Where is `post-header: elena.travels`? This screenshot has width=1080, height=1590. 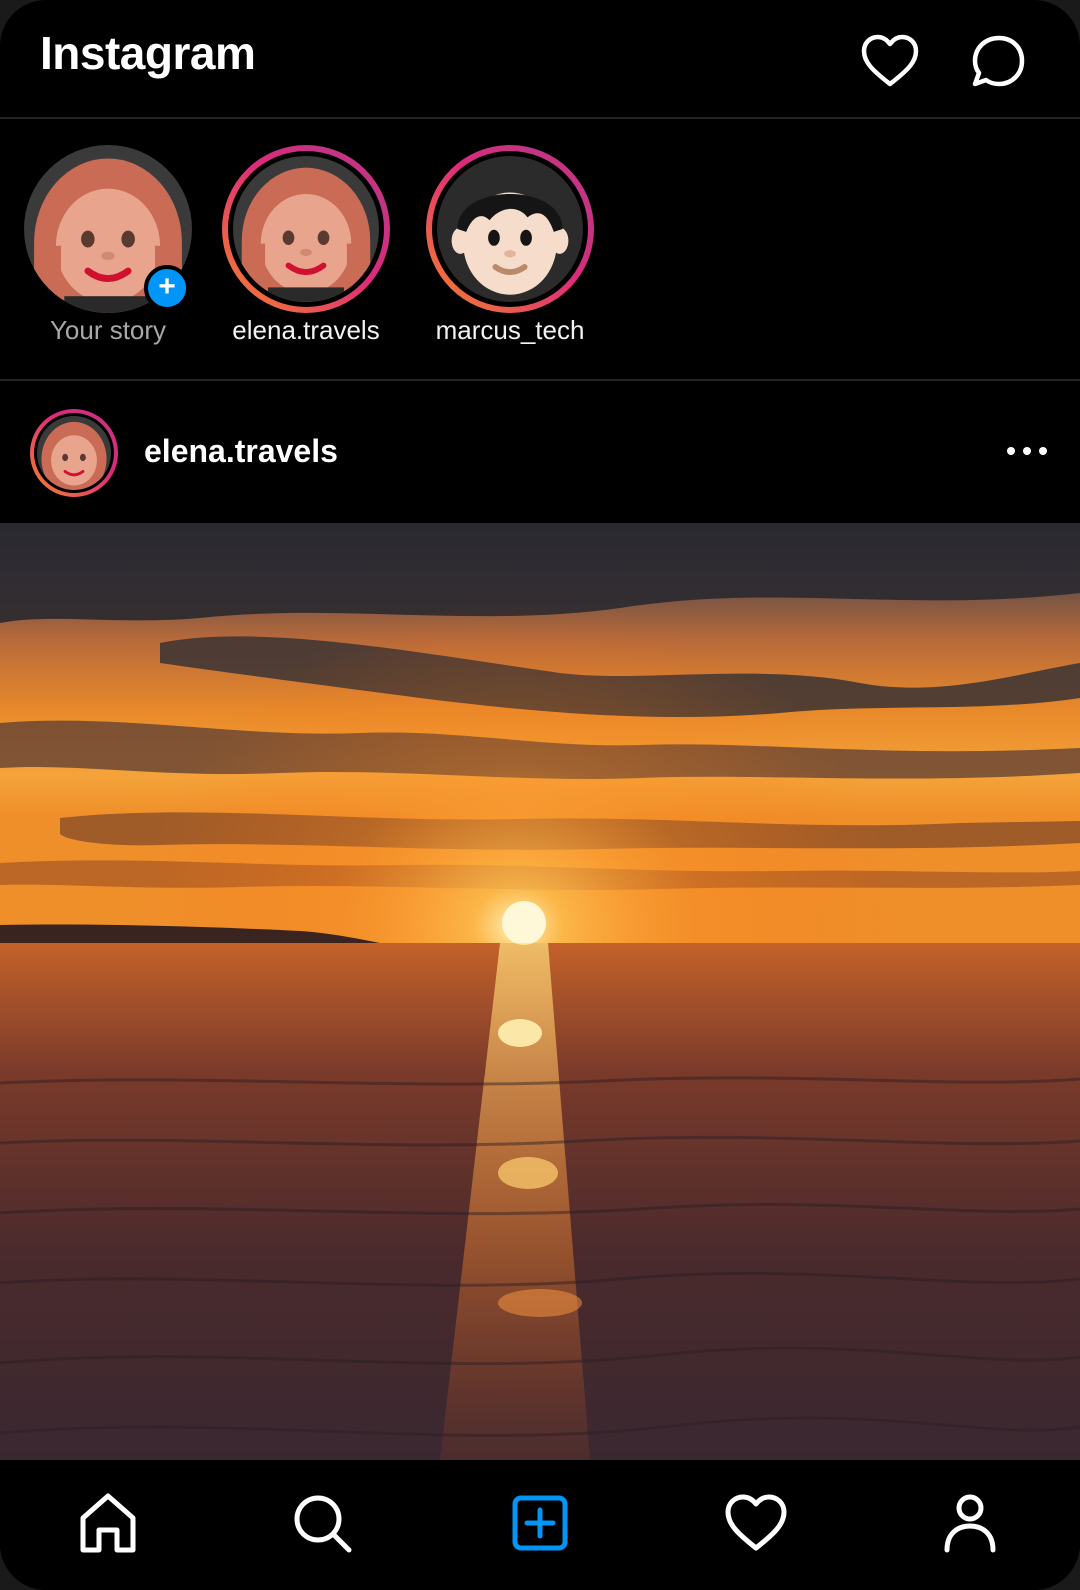
post-header: elena.travels is located at coordinates (540, 453).